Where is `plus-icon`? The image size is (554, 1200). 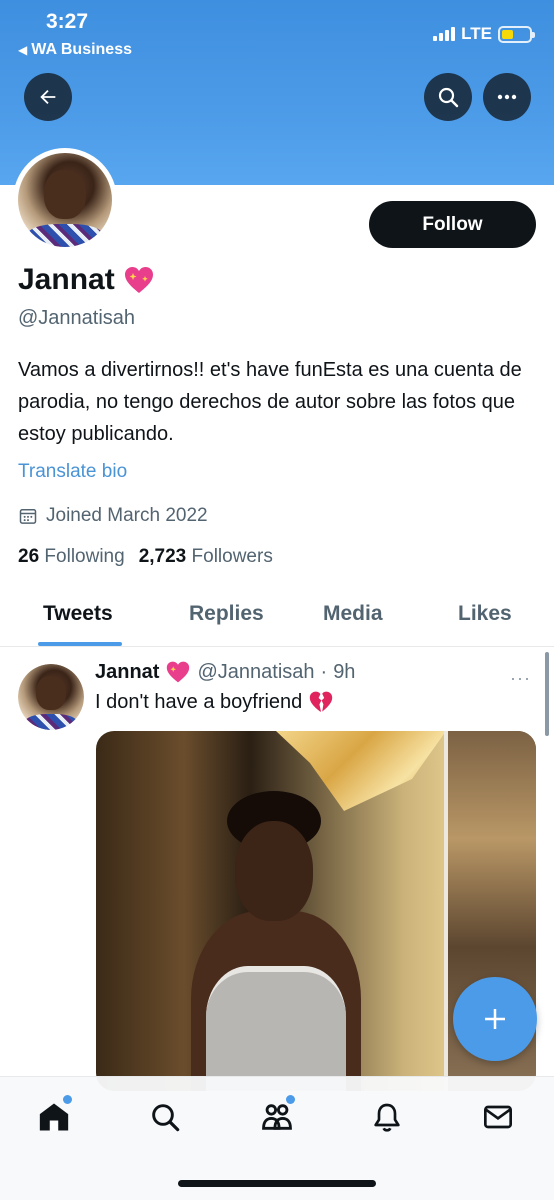 plus-icon is located at coordinates (495, 1019).